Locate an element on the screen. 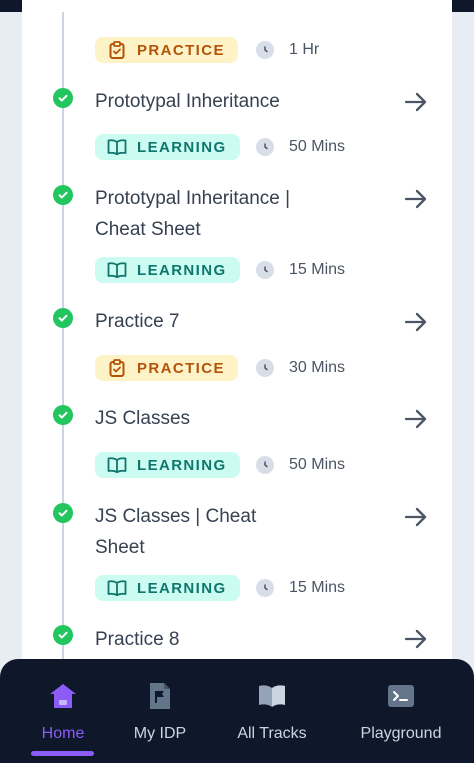 The width and height of the screenshot is (474, 763). nav-item-home: Home is located at coordinates (63, 711).